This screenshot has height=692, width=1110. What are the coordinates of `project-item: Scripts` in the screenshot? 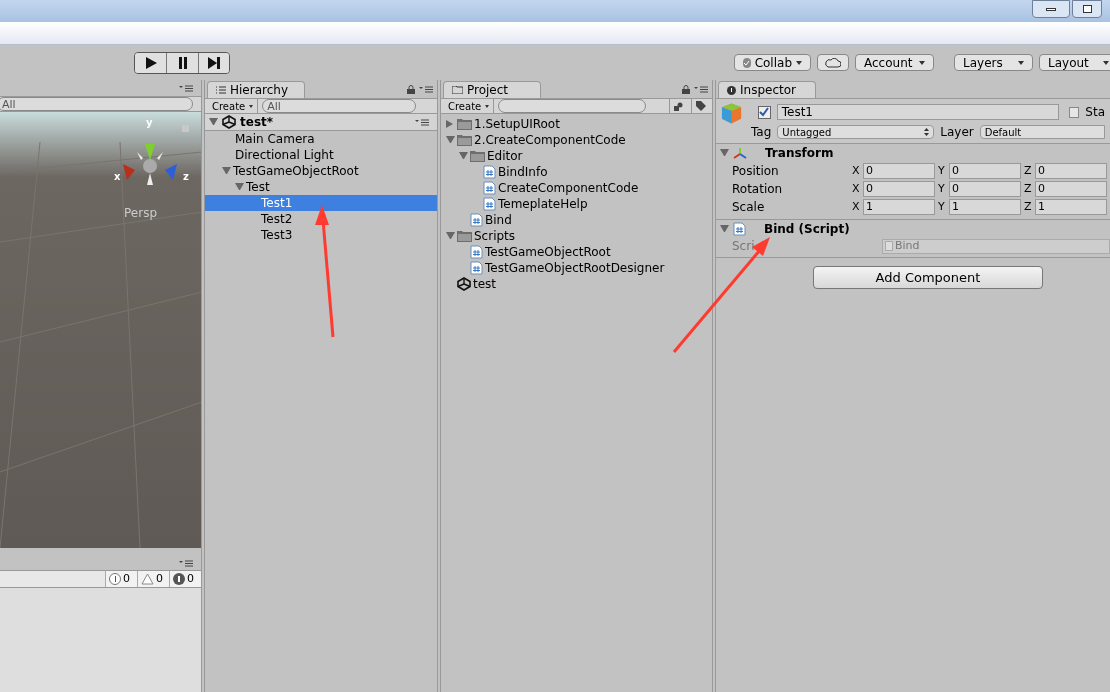 It's located at (576, 236).